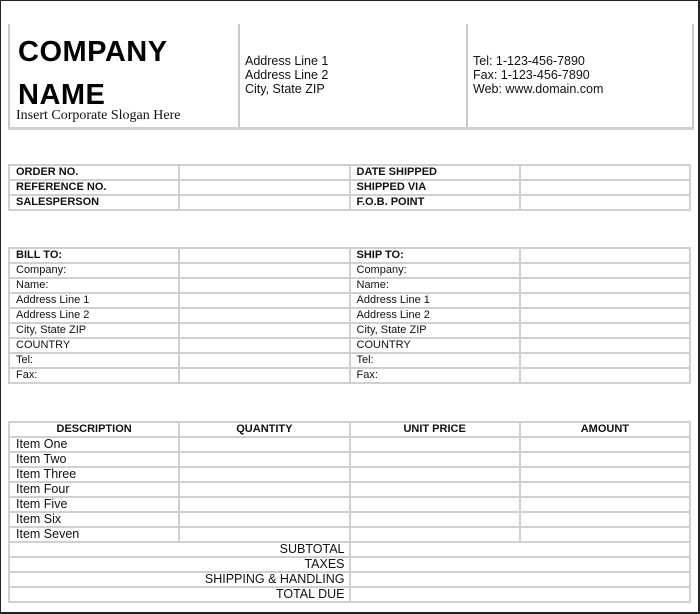  I want to click on fob-point-field, so click(604, 202).